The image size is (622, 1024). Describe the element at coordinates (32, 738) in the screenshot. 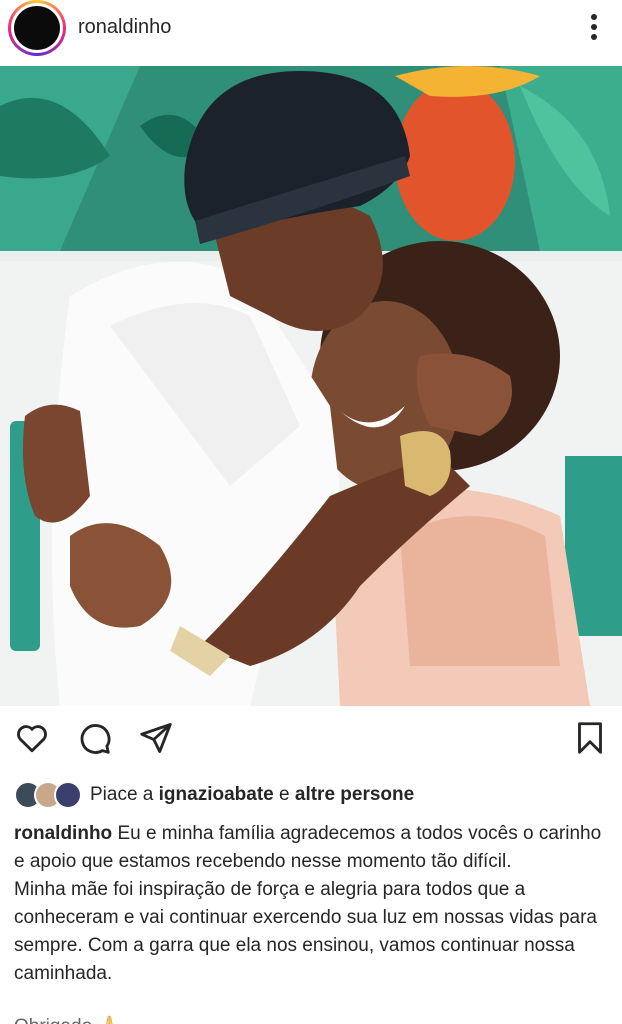

I see `heart-icon` at that location.